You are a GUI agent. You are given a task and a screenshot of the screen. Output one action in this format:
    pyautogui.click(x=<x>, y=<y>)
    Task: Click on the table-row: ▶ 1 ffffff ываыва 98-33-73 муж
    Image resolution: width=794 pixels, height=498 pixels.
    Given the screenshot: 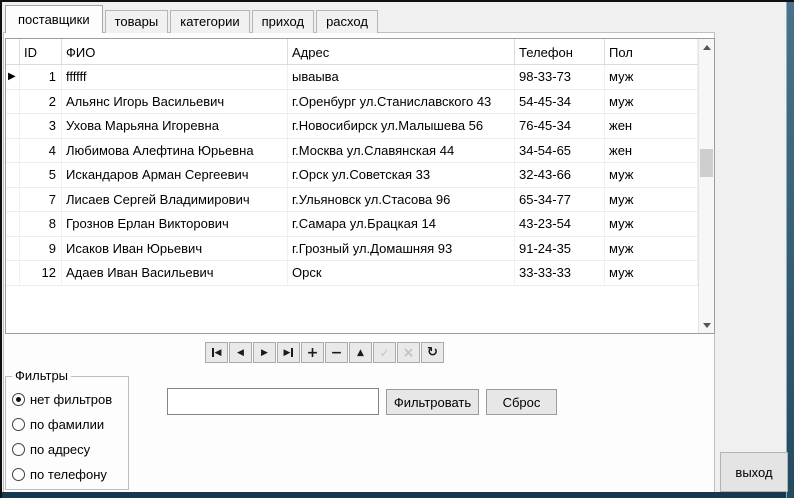 What is the action you would take?
    pyautogui.click(x=352, y=77)
    